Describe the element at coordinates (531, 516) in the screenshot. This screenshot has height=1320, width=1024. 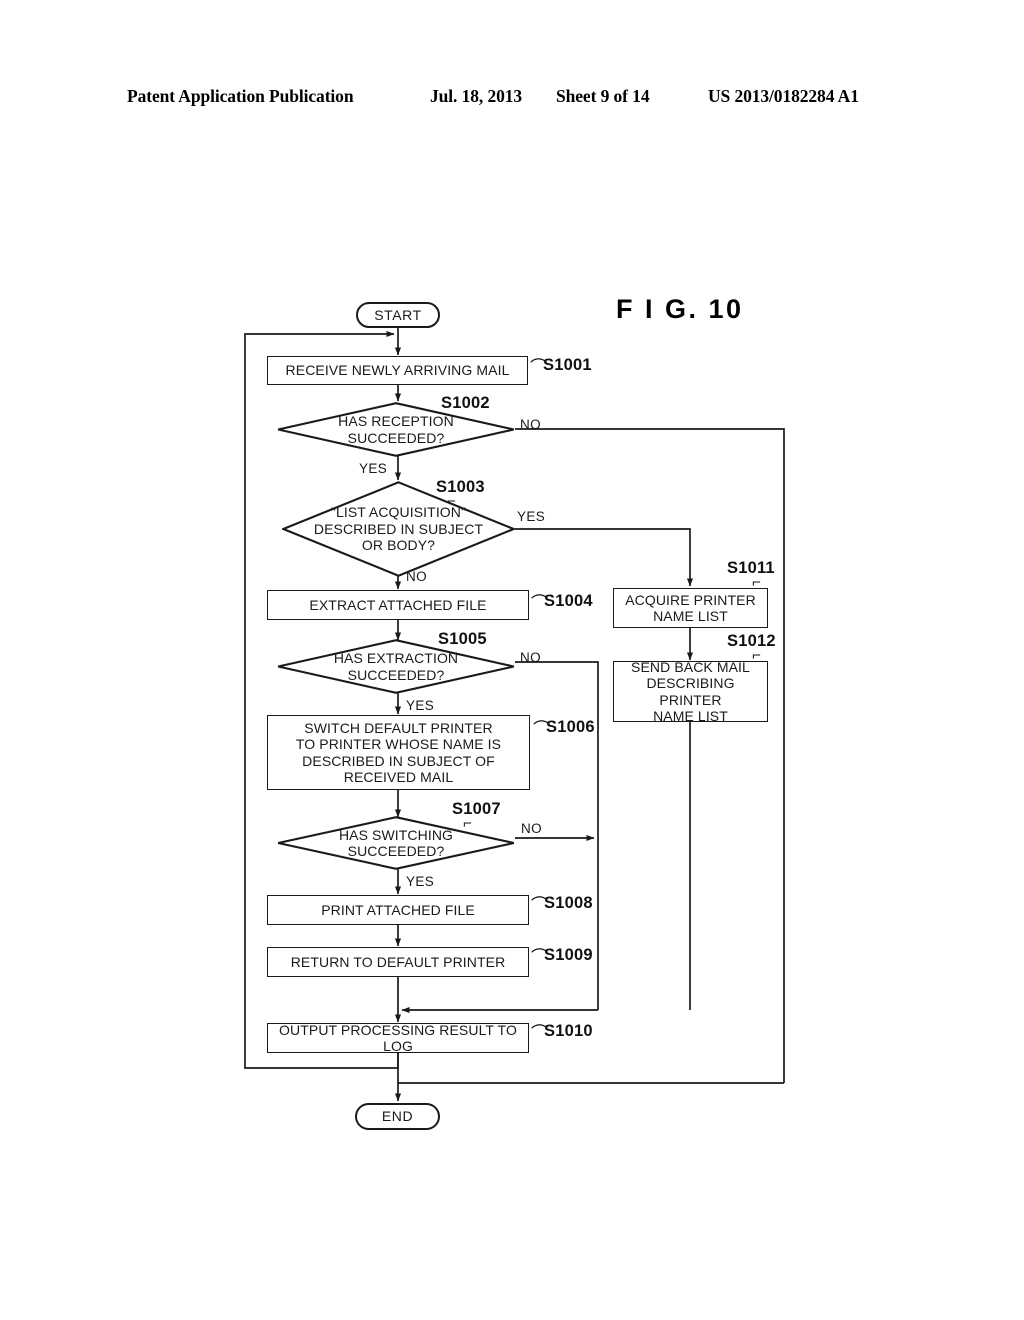
I see `branch-label-s1003-yes: YES` at that location.